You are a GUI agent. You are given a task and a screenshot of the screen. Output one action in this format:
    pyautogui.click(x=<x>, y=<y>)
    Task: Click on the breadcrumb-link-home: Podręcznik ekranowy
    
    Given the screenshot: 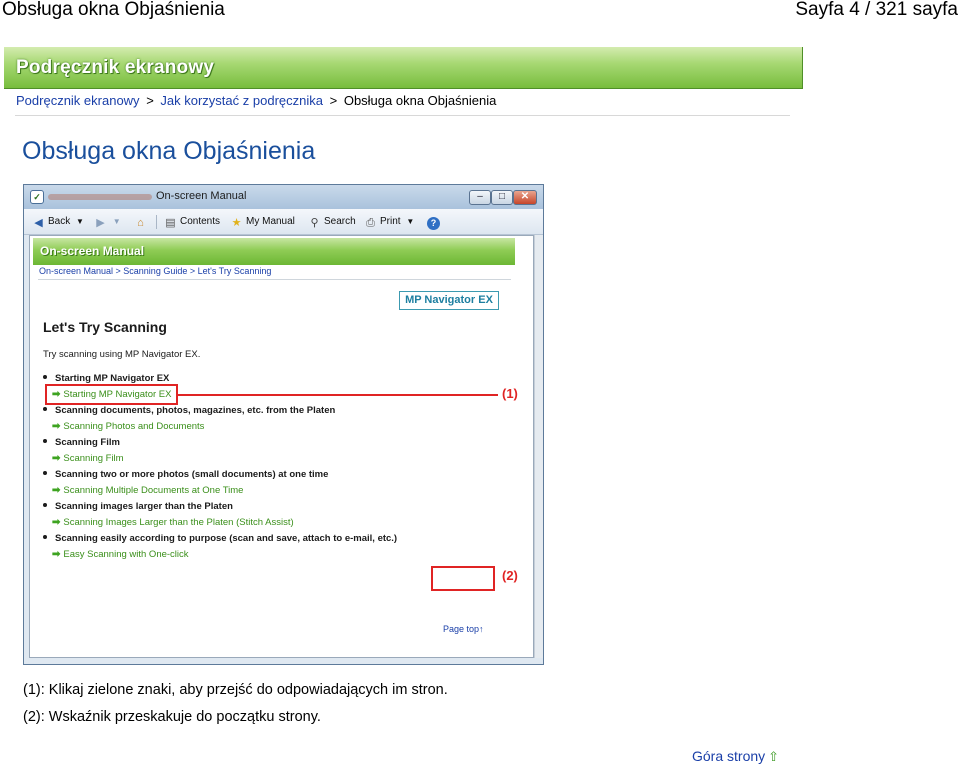 What is the action you would take?
    pyautogui.click(x=78, y=100)
    